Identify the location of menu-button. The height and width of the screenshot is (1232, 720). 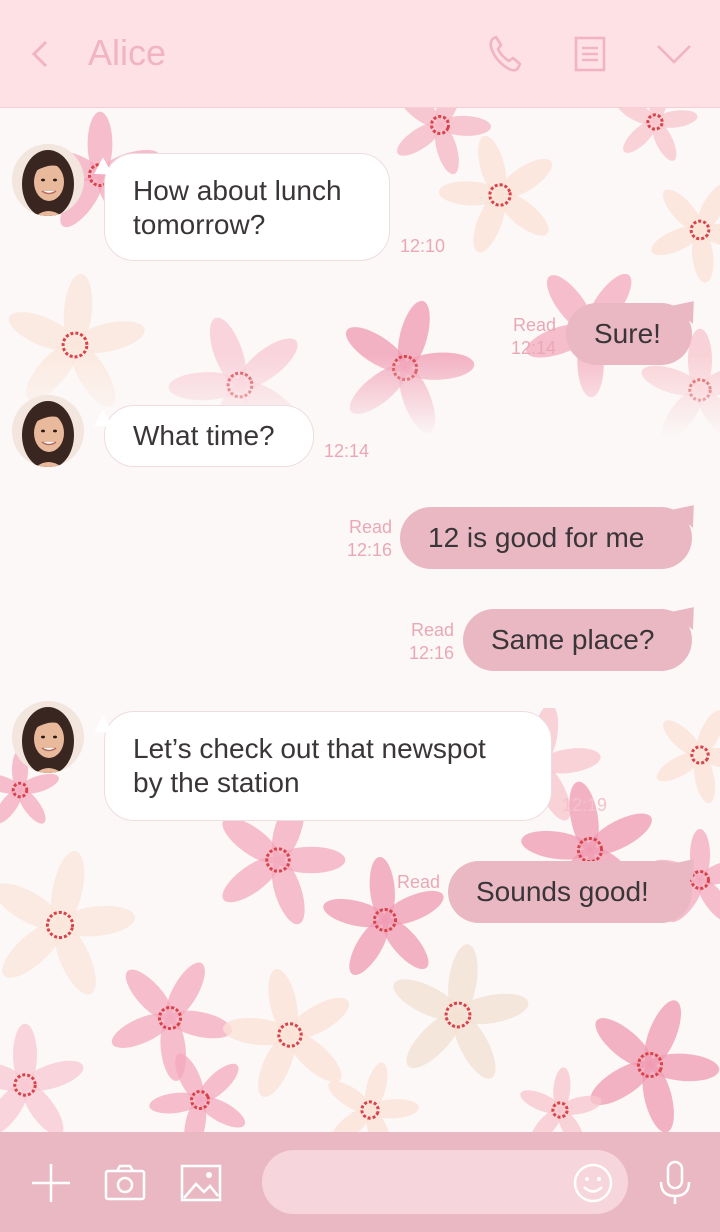
(674, 54).